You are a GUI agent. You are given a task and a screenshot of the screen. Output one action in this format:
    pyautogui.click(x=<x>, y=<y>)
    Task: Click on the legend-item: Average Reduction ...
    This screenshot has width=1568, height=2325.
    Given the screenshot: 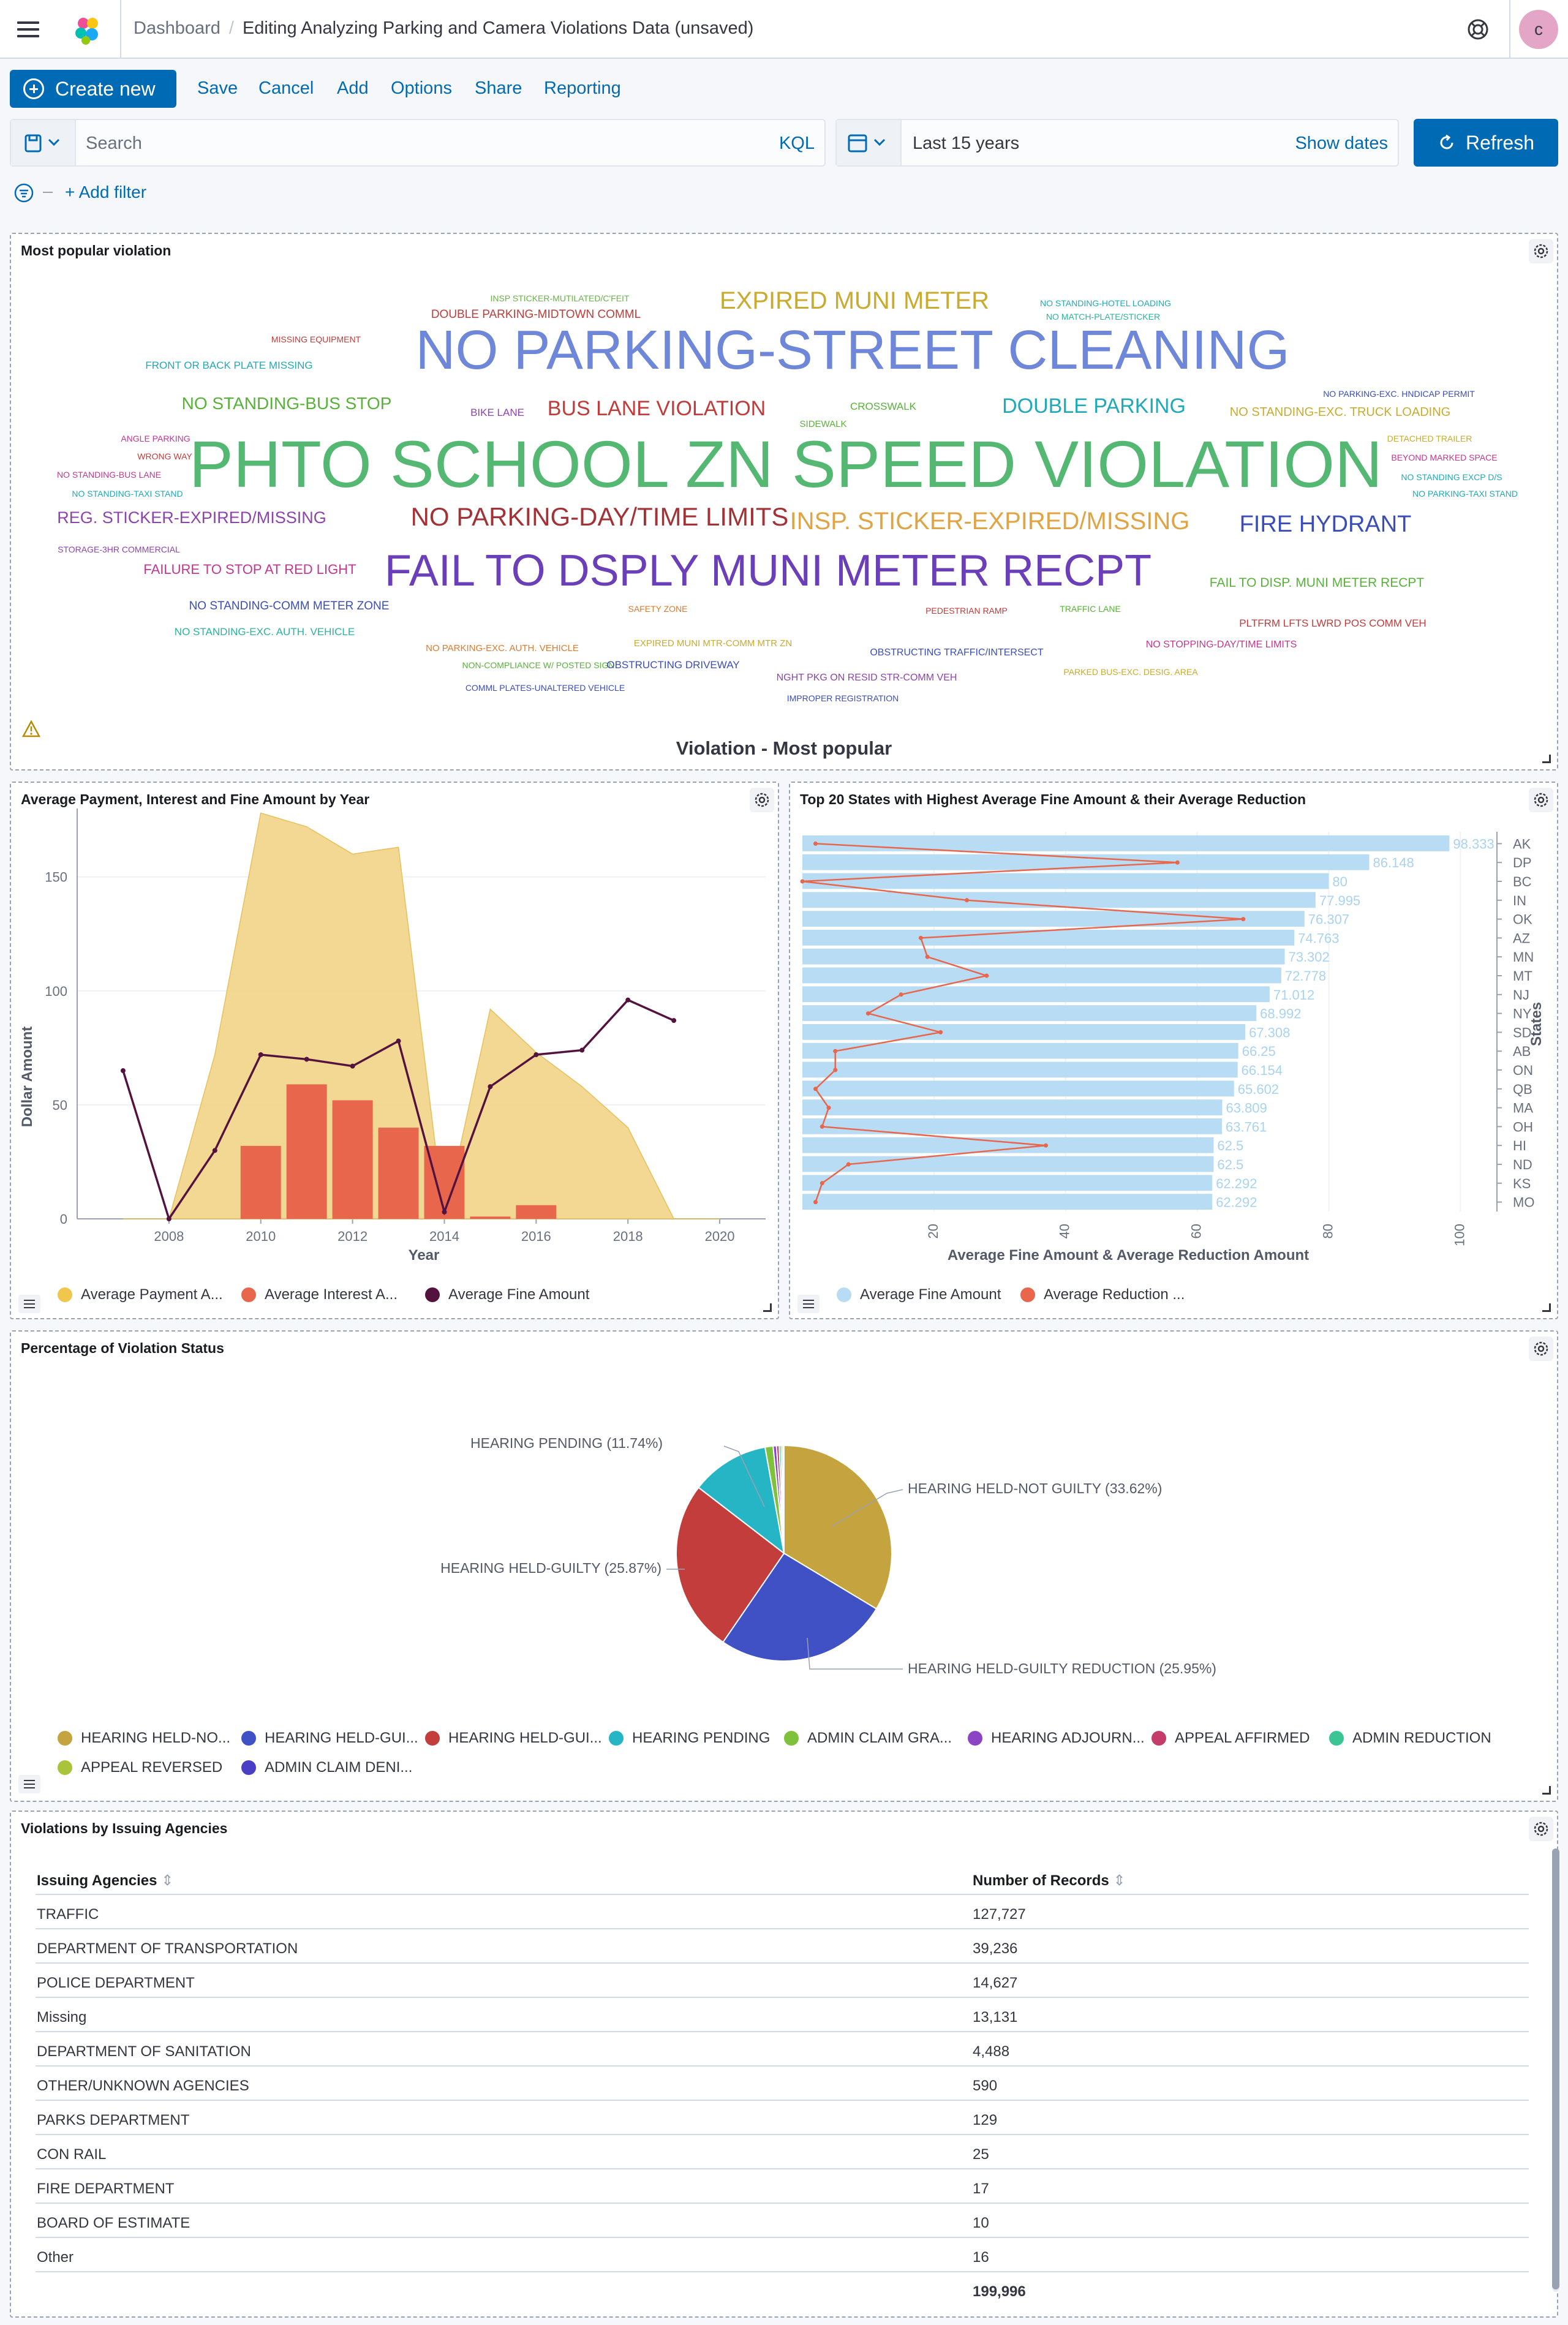 What is the action you would take?
    pyautogui.click(x=1102, y=1294)
    